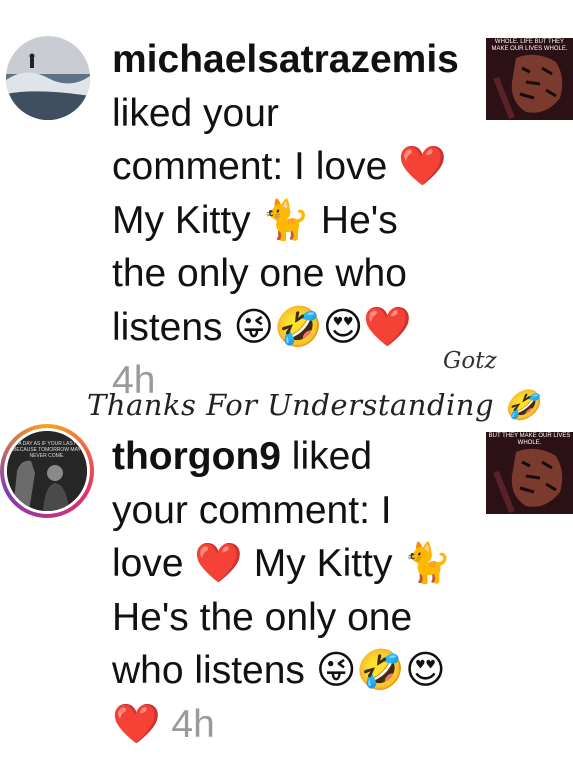  Describe the element at coordinates (322, 327) in the screenshot. I see `emoji-group: 😜🤣😍❤️` at that location.